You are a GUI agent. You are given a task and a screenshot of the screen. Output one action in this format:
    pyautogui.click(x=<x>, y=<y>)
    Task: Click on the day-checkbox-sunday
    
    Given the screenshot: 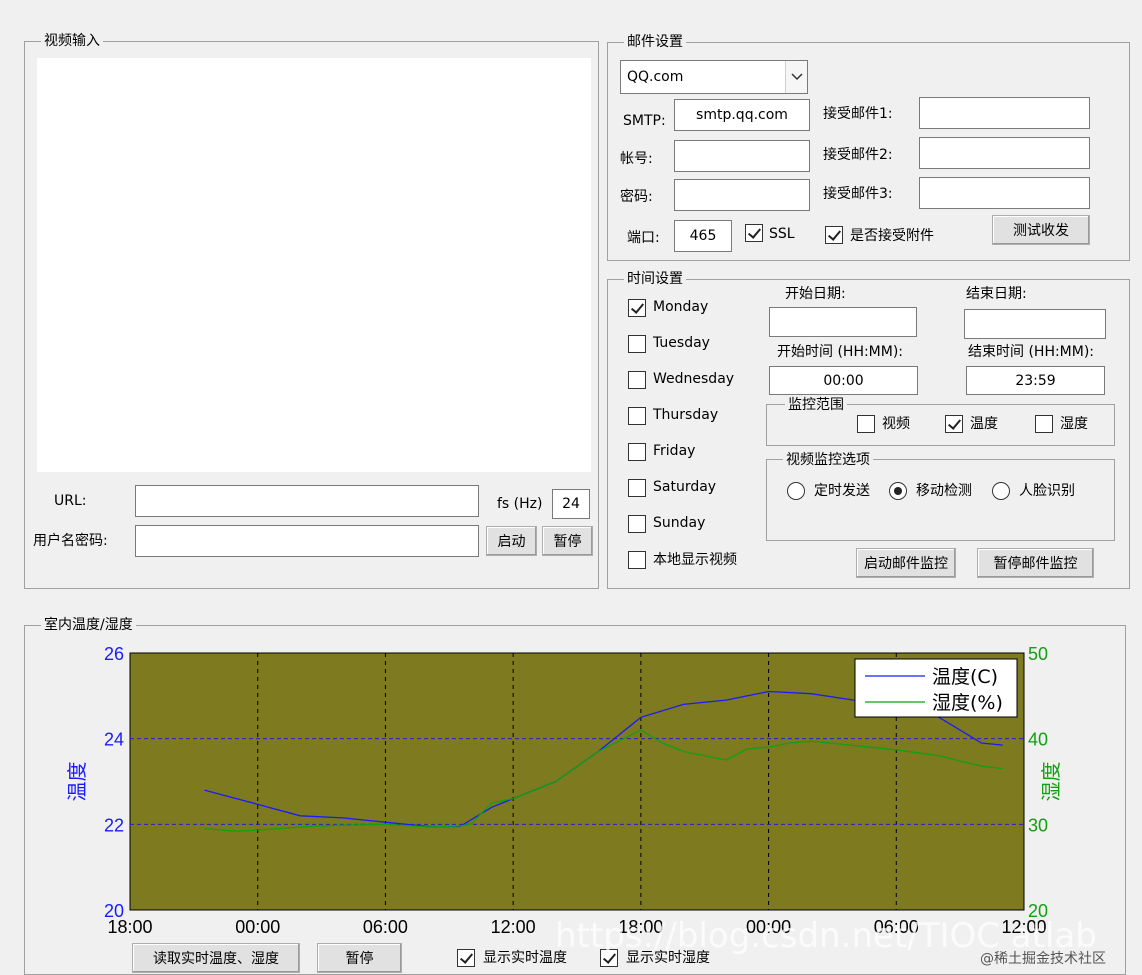 What is the action you would take?
    pyautogui.click(x=637, y=524)
    